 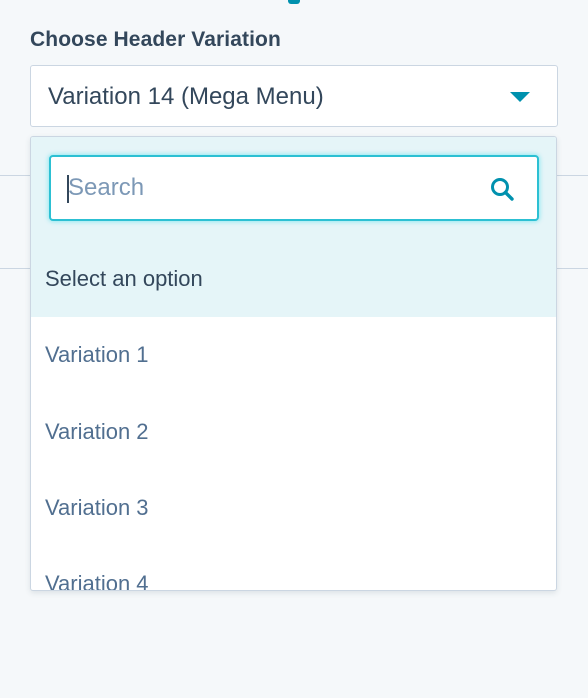 What do you see at coordinates (267, 188) in the screenshot?
I see `search-input` at bounding box center [267, 188].